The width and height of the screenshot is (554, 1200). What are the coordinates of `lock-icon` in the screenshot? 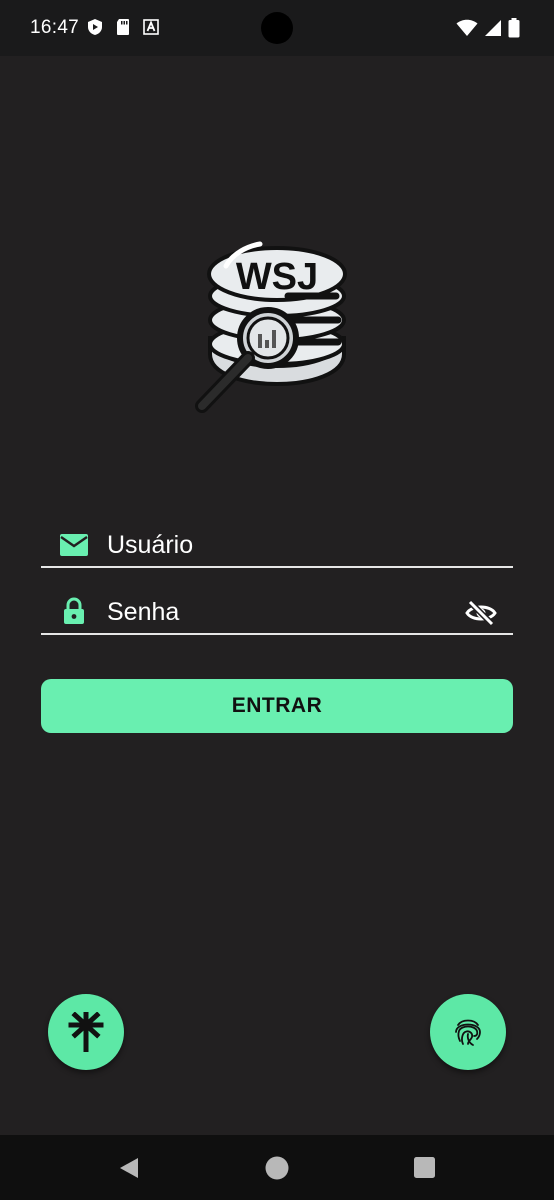 It's located at (74, 610).